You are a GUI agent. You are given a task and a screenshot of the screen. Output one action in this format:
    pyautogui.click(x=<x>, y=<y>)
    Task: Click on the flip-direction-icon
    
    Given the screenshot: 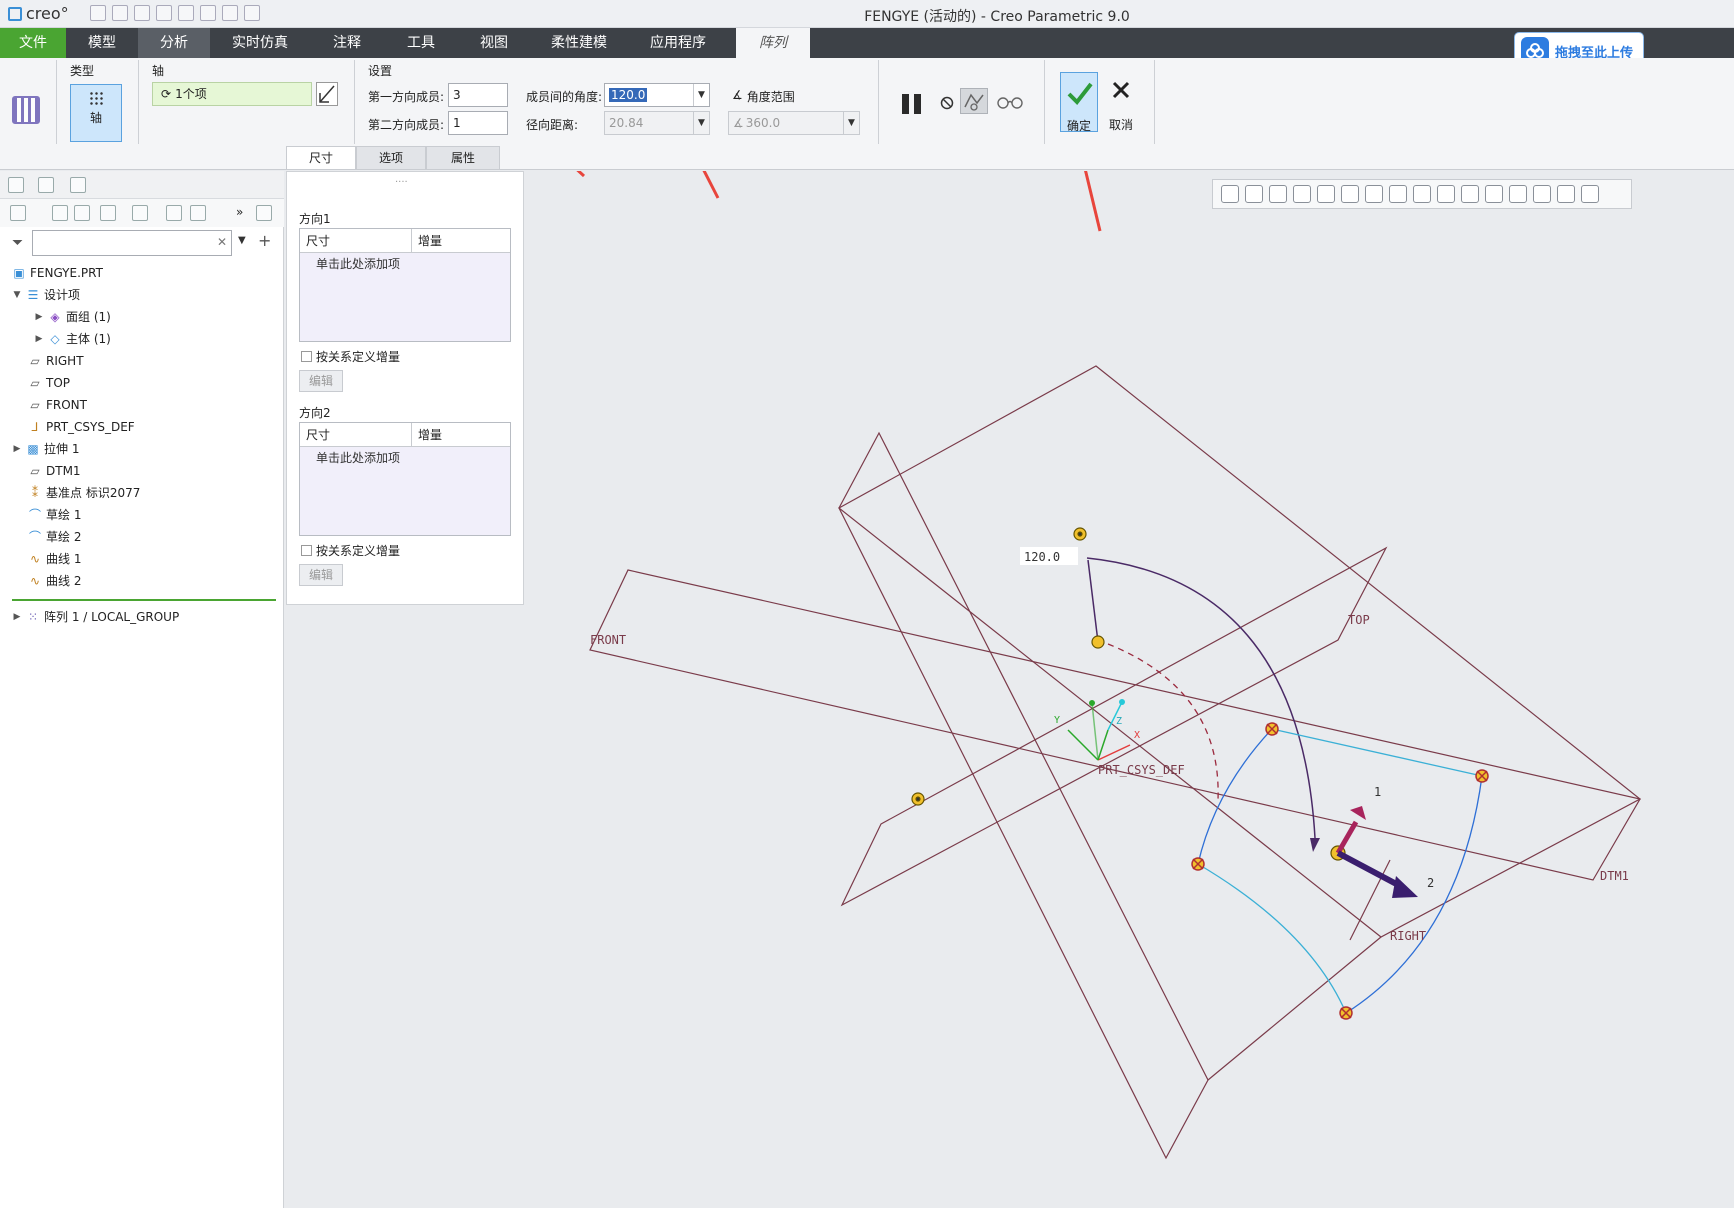 What is the action you would take?
    pyautogui.click(x=327, y=94)
    